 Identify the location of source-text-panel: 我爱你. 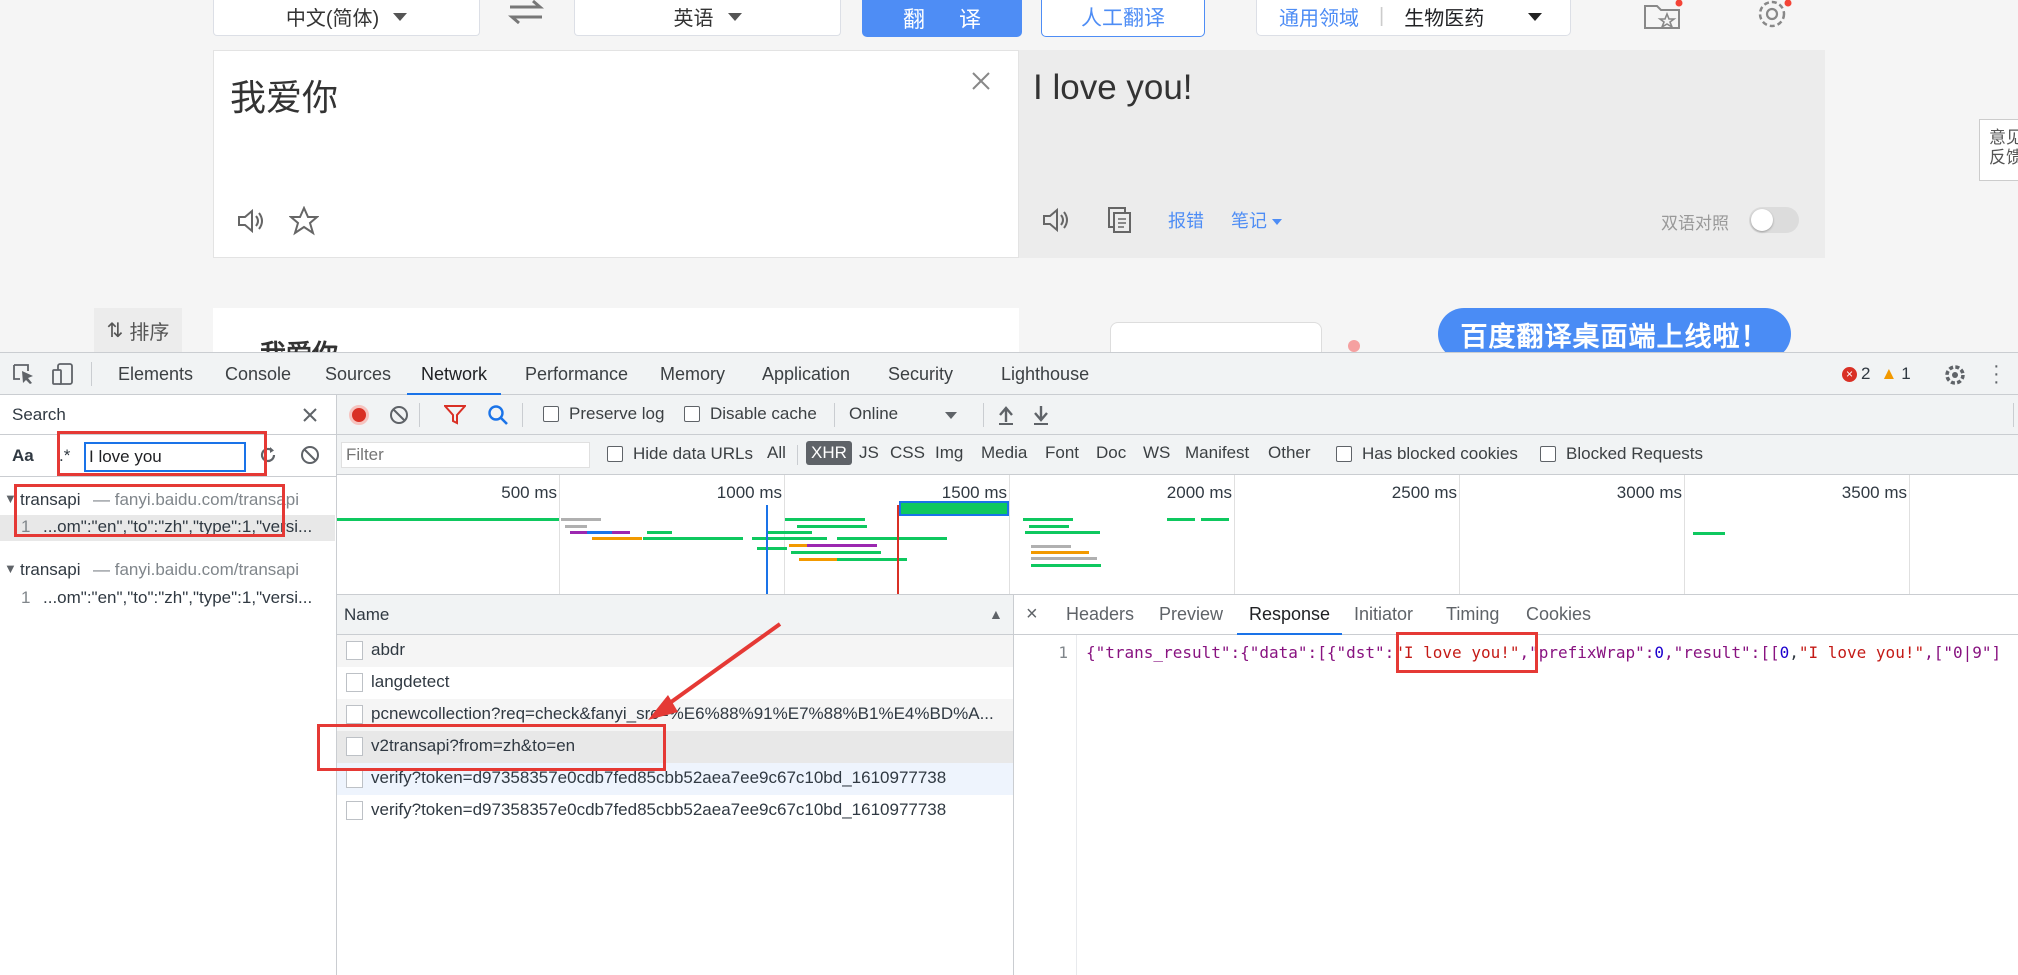
(616, 154).